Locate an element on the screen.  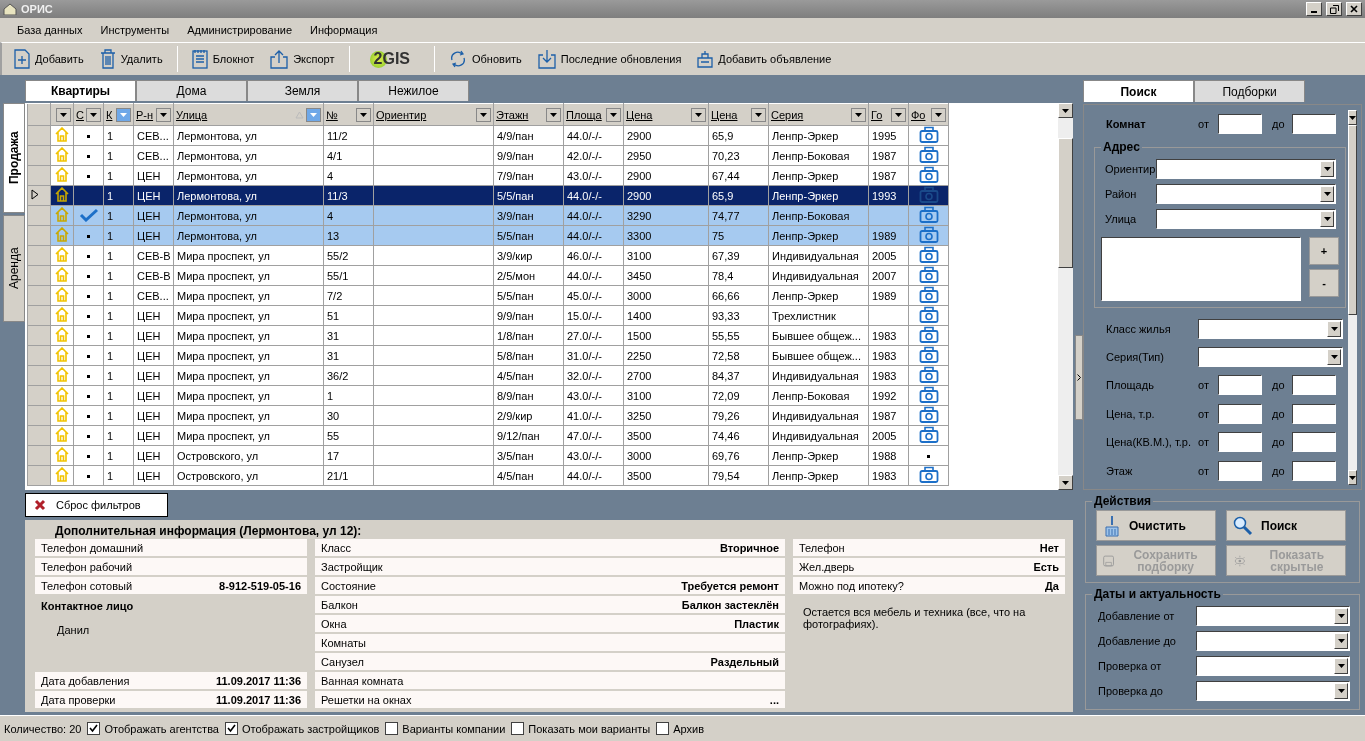
table-row: 1 ЦЕН Мира проспект, ул 55 9/12/пан 47.0/-/- 3500 74,46 Индивидуальная 2005 is located at coordinates (488, 435).